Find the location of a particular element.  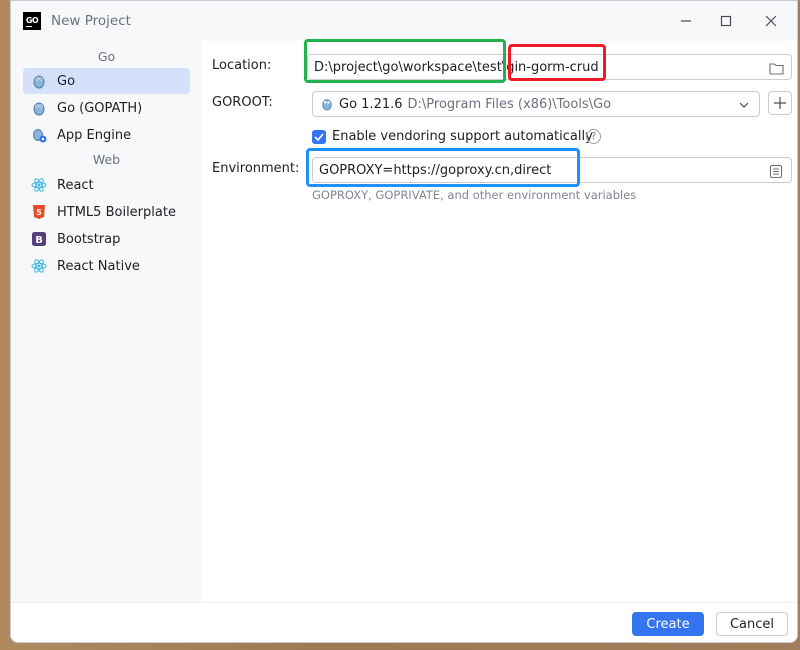

create-button: Create is located at coordinates (668, 624).